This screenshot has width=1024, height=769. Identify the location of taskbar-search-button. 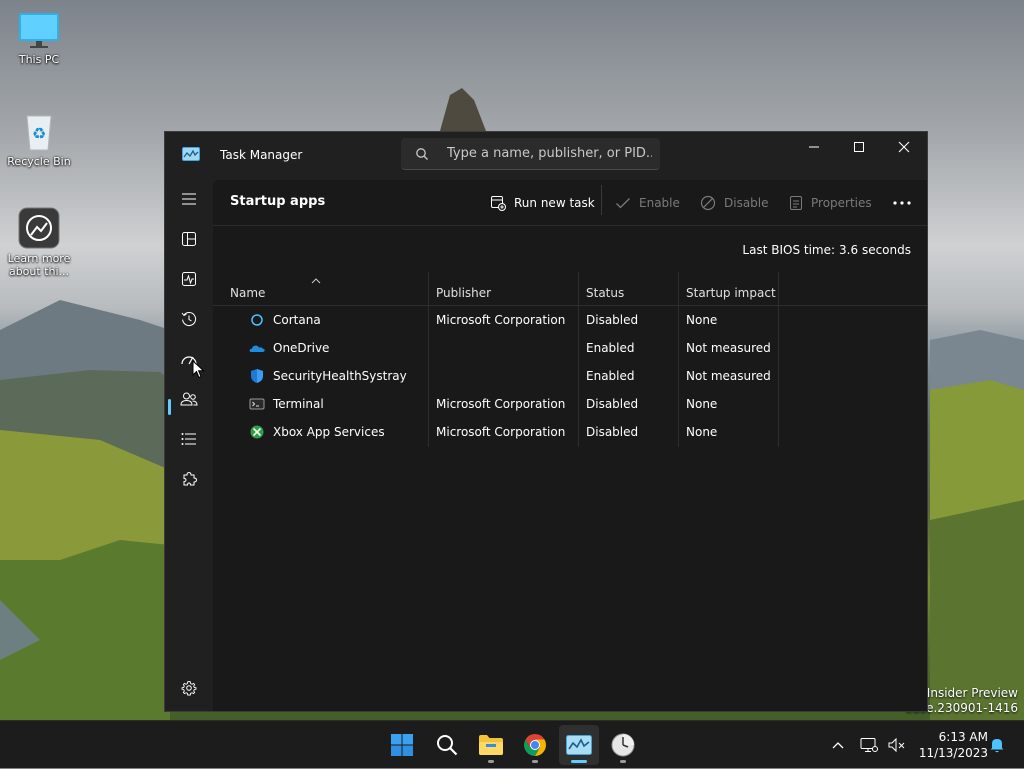
(447, 745).